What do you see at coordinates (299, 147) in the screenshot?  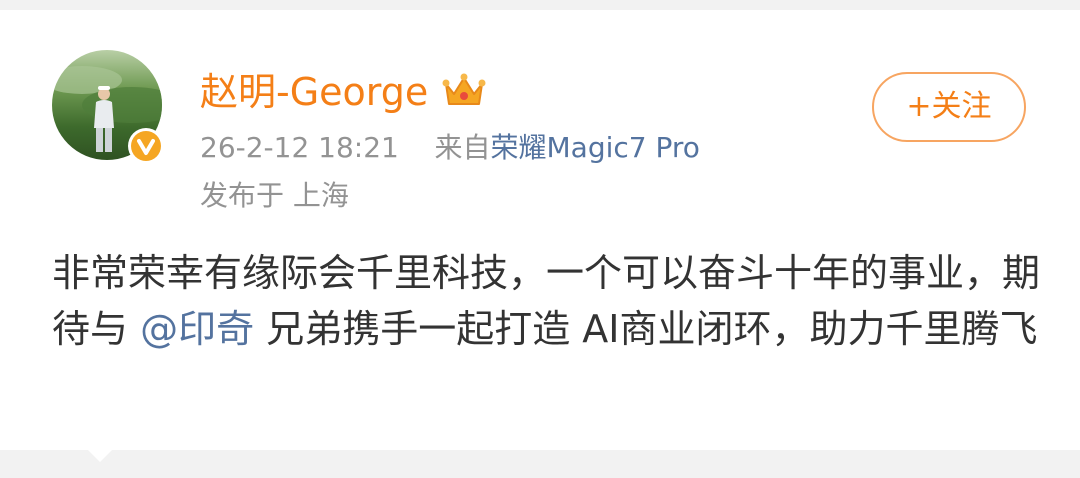 I see `post-timestamp: 26-2-12 18:21` at bounding box center [299, 147].